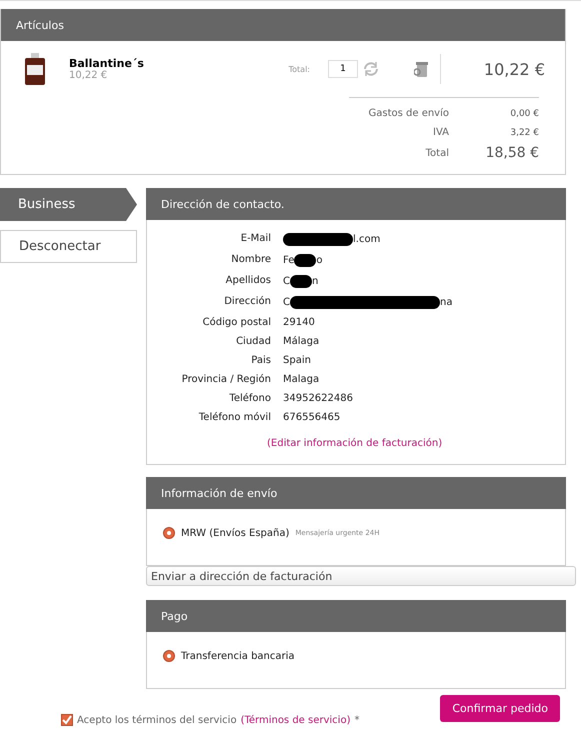 This screenshot has width=581, height=738. Describe the element at coordinates (225, 379) in the screenshot. I see `field-label: Provincia / Región` at that location.